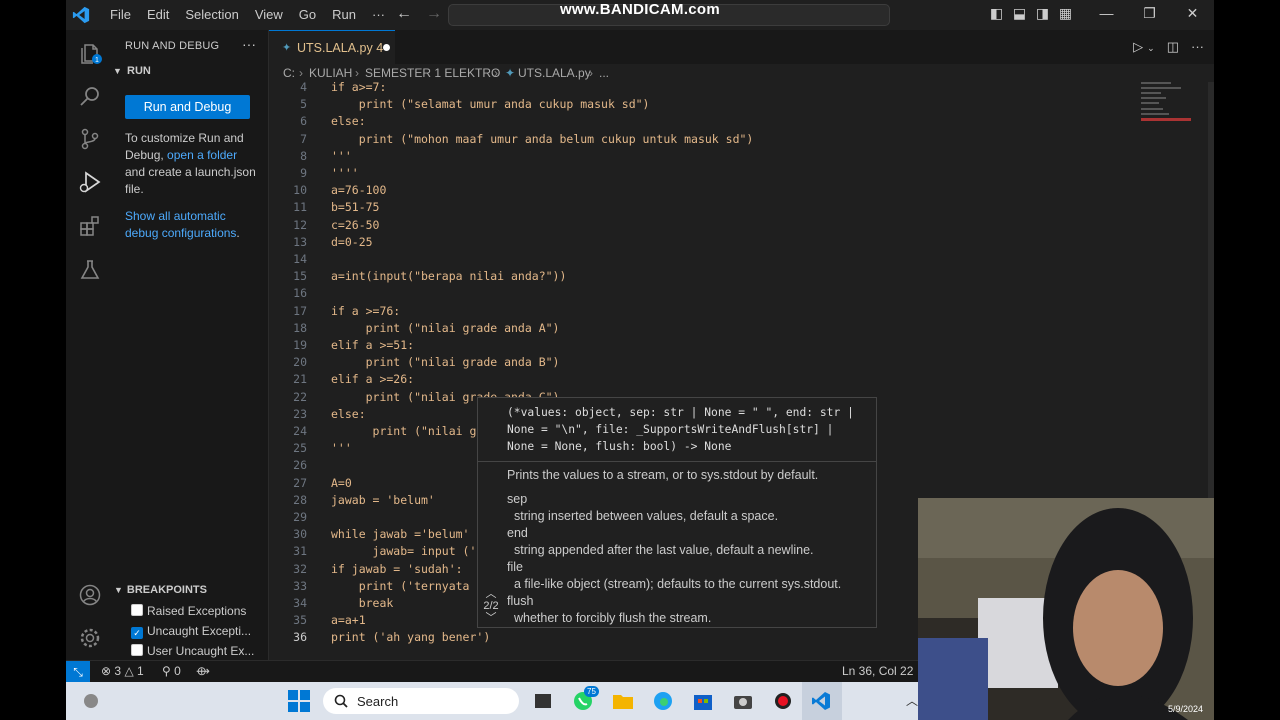 The height and width of the screenshot is (720, 1280). What do you see at coordinates (491, 618) in the screenshot?
I see `chevron-down-icon: ﹀` at bounding box center [491, 618].